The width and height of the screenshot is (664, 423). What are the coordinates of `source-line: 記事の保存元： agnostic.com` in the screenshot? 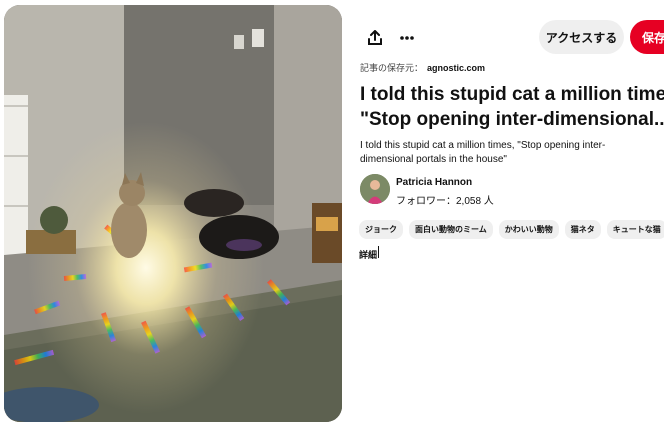 It's located at (422, 67).